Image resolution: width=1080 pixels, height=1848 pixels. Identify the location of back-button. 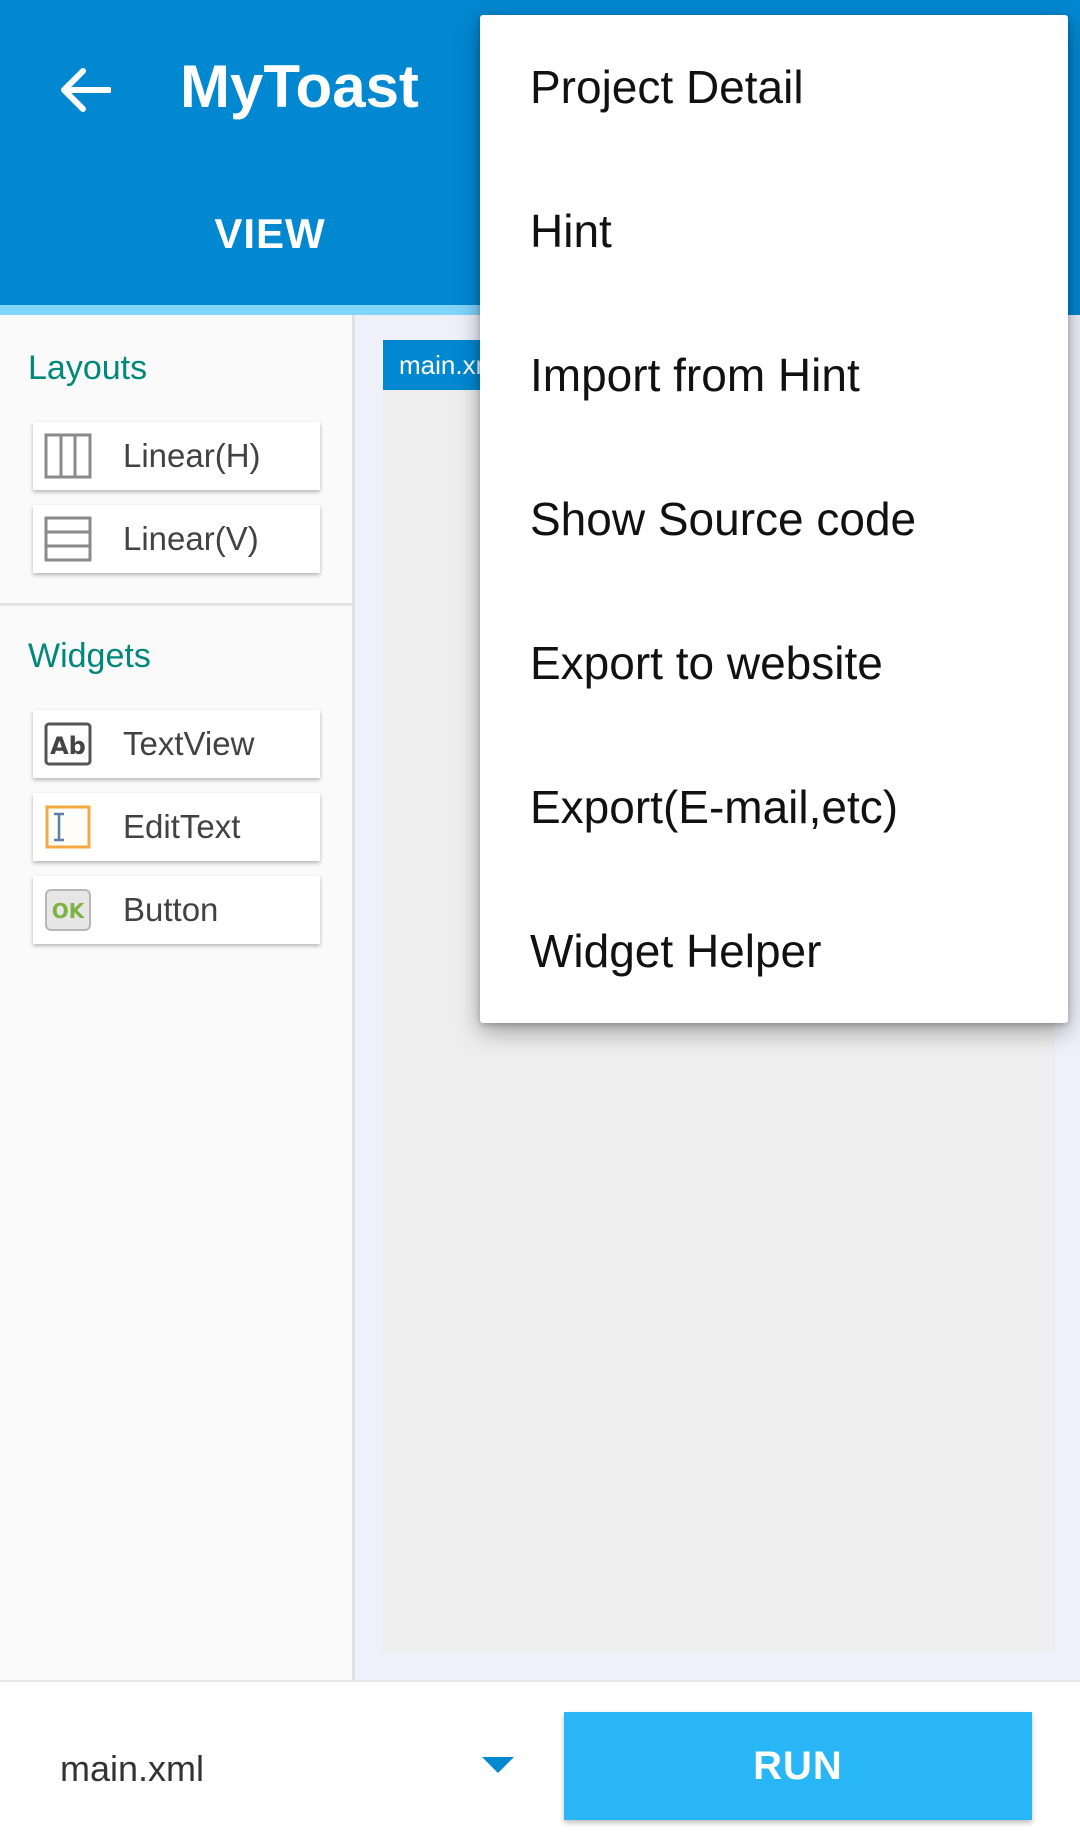
(85, 90).